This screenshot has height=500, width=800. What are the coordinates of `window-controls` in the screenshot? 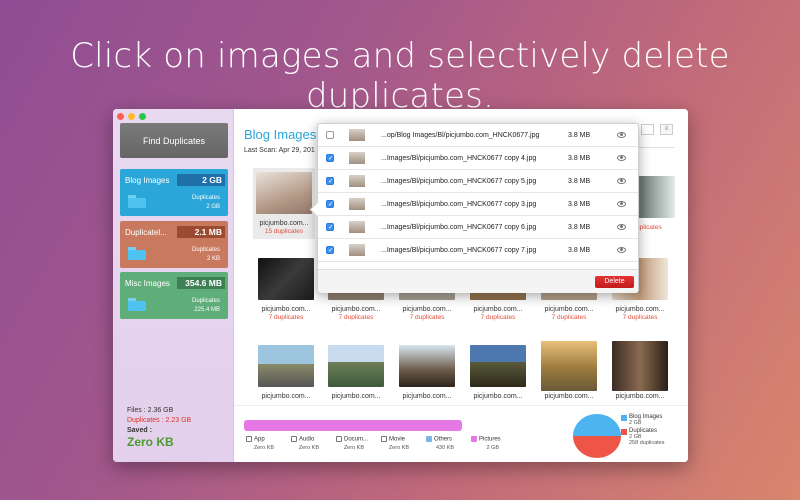 It's located at (131, 116).